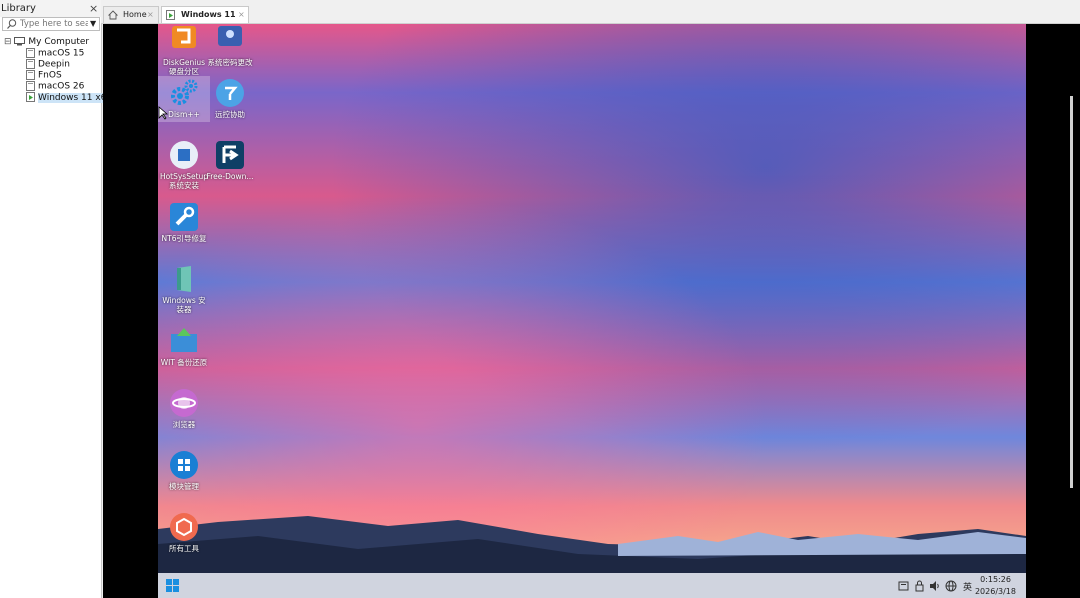 The image size is (1080, 598). Describe the element at coordinates (163, 113) in the screenshot. I see `mouse-cursor-icon` at that location.